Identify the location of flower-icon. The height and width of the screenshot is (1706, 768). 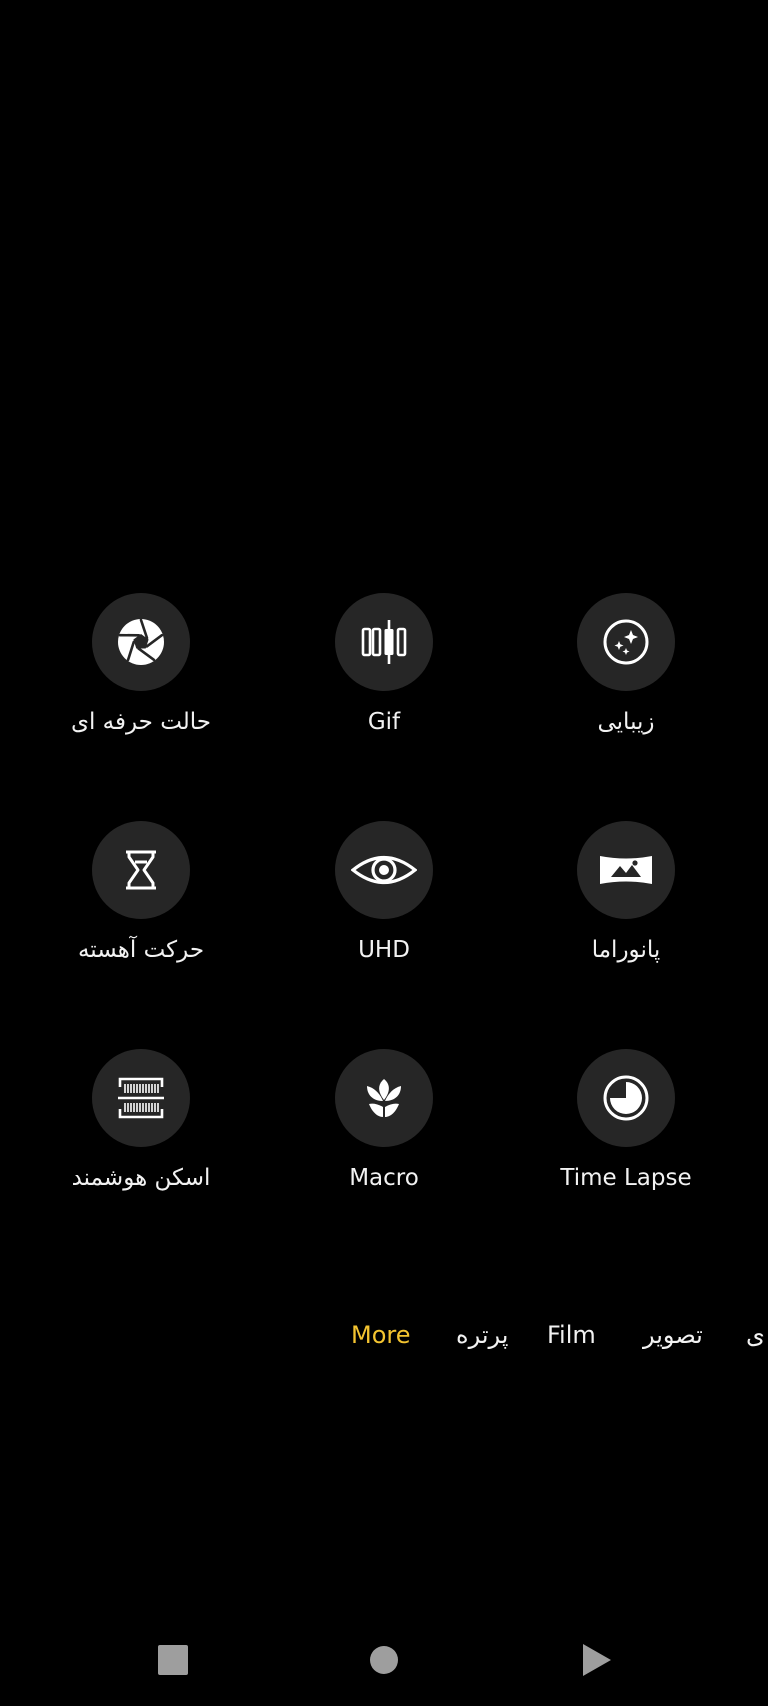
(384, 1098).